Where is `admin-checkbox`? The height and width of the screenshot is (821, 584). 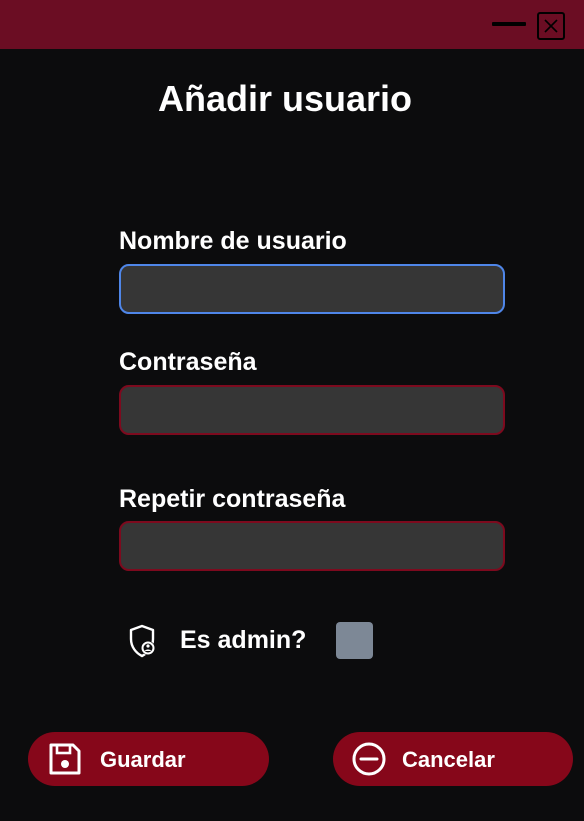 admin-checkbox is located at coordinates (354, 640).